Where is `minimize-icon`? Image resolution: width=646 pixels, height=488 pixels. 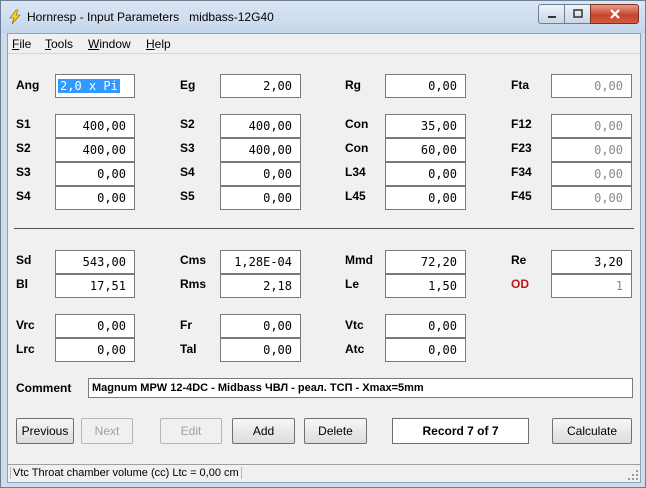 minimize-icon is located at coordinates (551, 17).